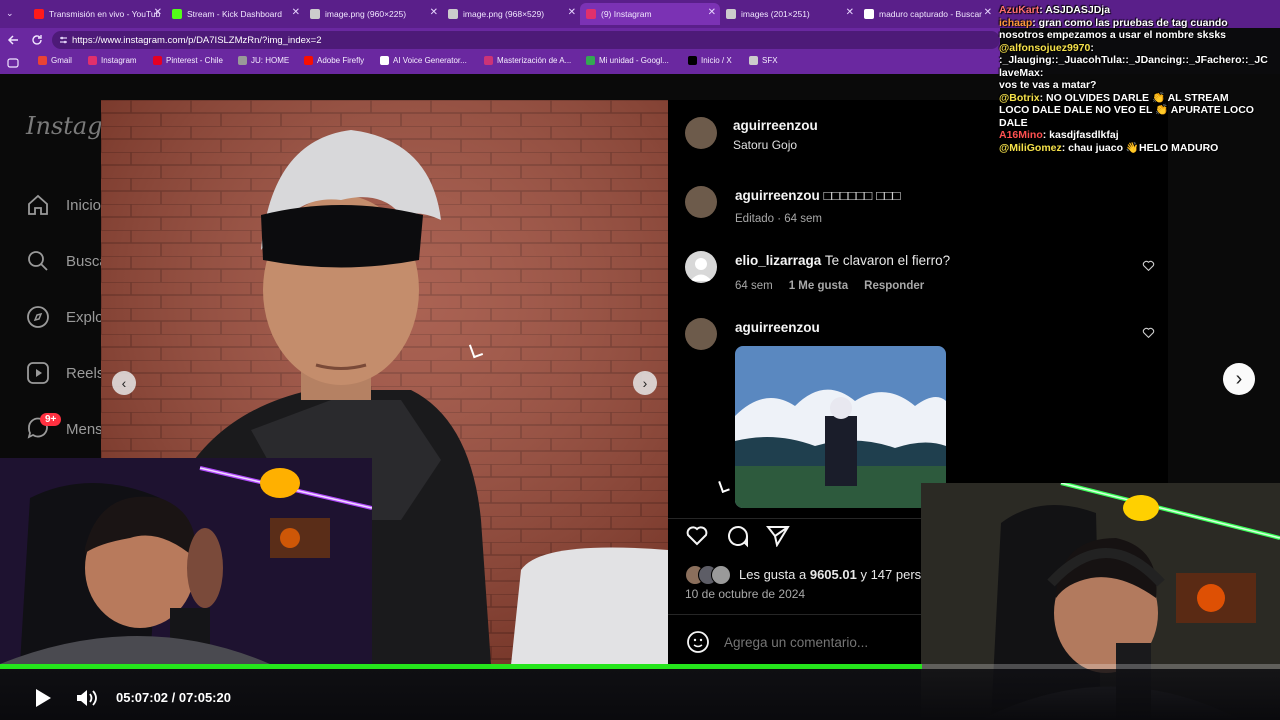 The image size is (1280, 720). Describe the element at coordinates (818, 286) in the screenshot. I see `comment-likes: 1 Me gusta` at that location.